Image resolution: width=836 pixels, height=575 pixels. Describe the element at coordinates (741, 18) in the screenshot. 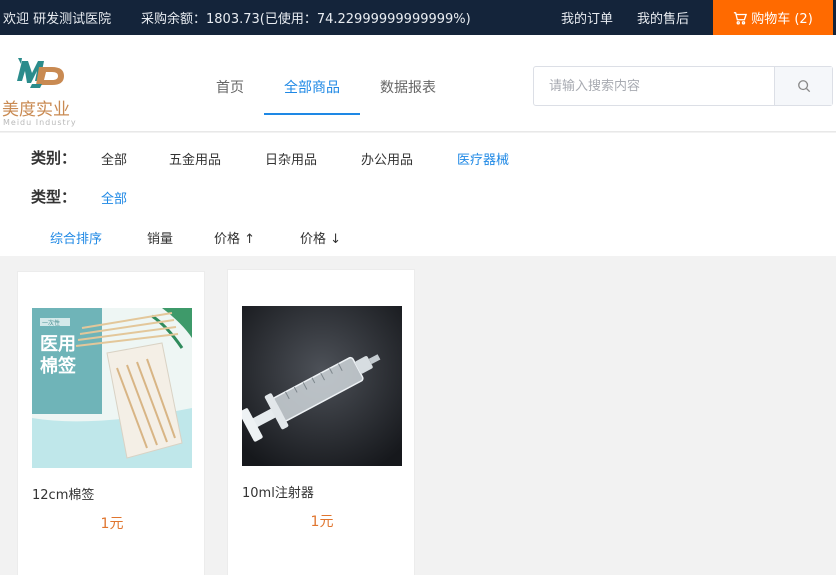

I see `cart-icon` at that location.